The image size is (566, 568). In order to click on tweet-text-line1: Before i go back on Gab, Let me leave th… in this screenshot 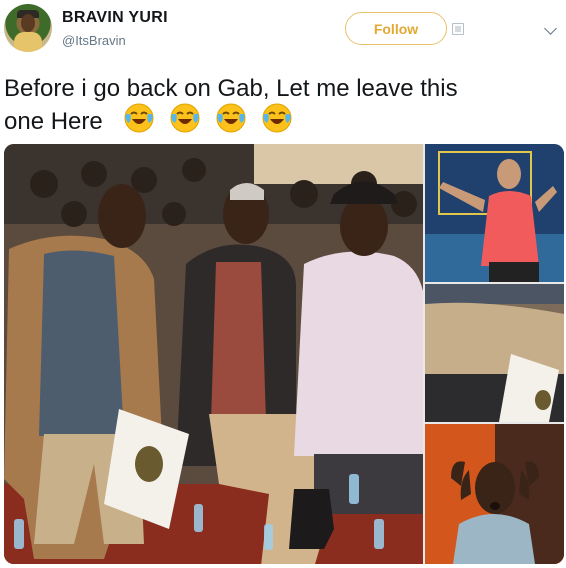, I will do `click(231, 88)`.